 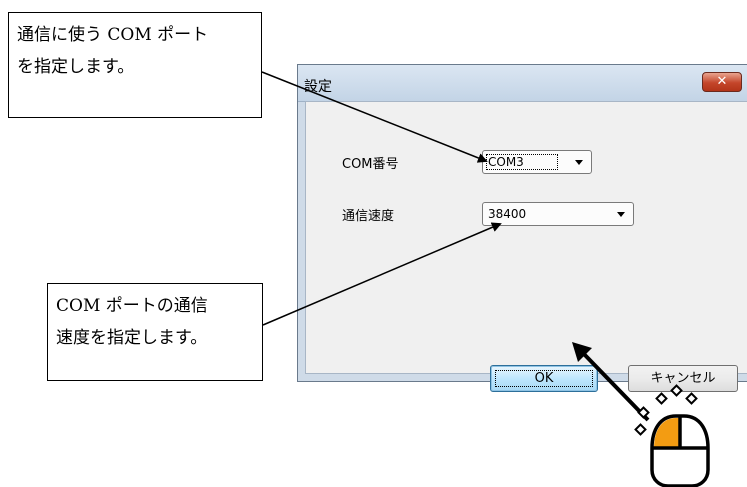 I want to click on arrow-to-ok-button, so click(x=615, y=386).